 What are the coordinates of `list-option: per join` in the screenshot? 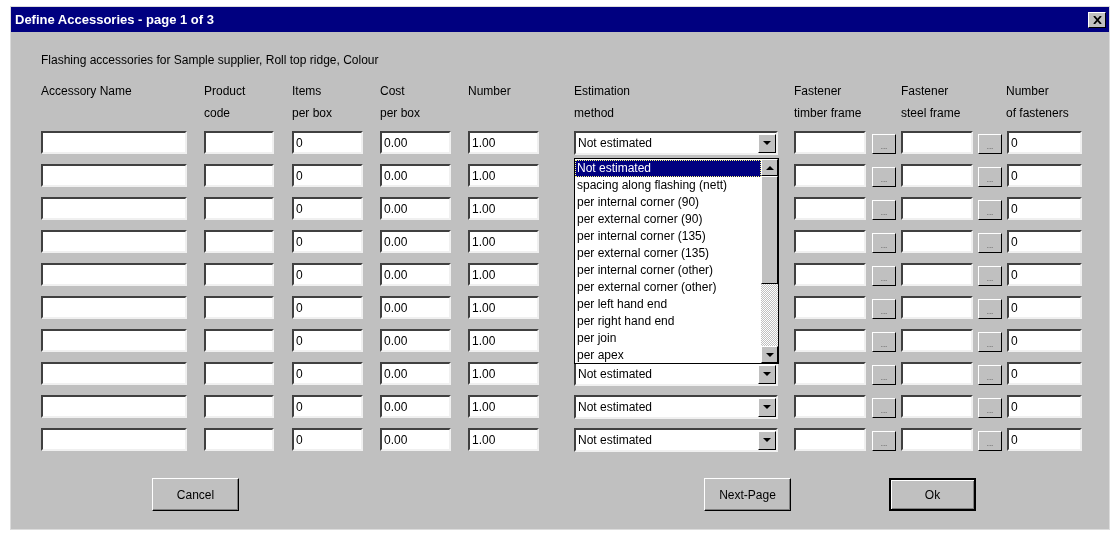 It's located at (668, 338).